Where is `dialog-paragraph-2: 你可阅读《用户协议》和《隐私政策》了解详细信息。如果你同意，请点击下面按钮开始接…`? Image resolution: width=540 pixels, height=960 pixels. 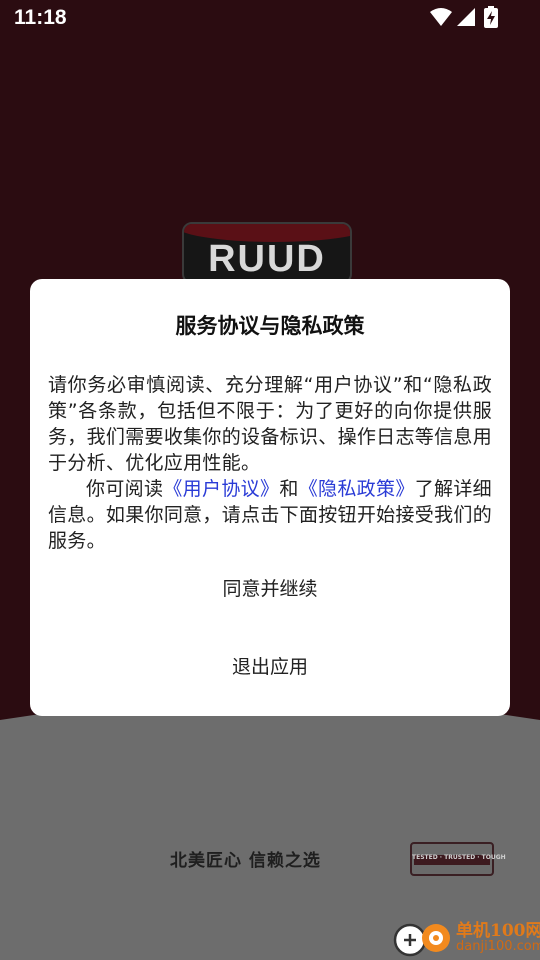 dialog-paragraph-2: 你可阅读《用户协议》和《隐私政策》了解详细信息。如果你同意，请点击下面按钮开始接… is located at coordinates (270, 515).